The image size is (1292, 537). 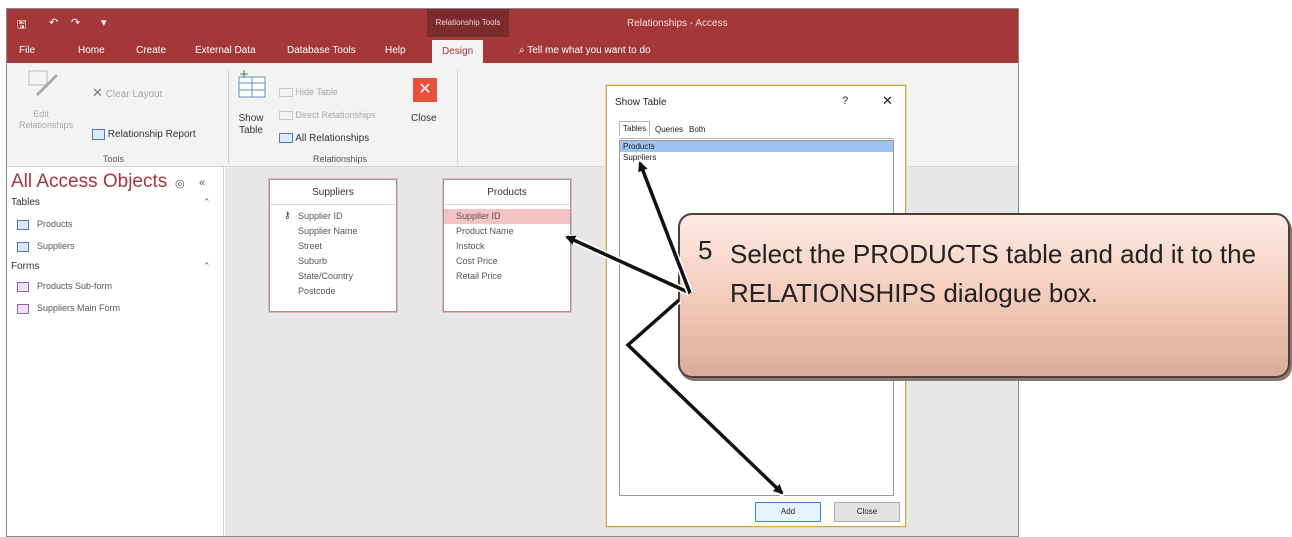 I want to click on arrow-to-add-button, so click(x=704, y=397).